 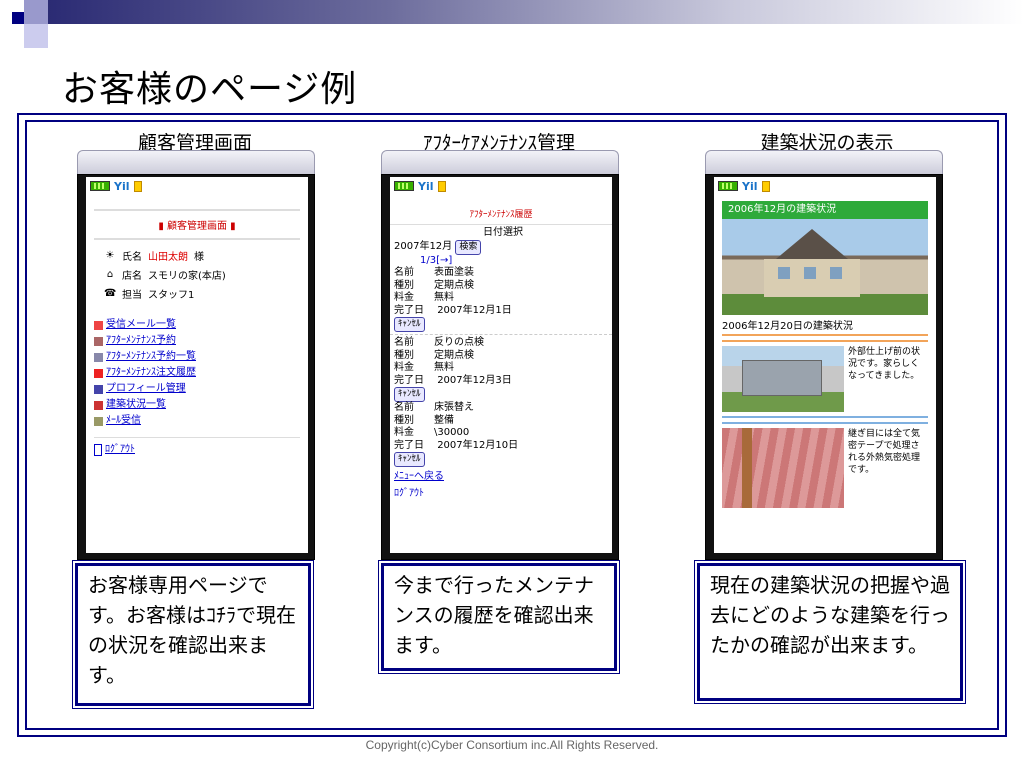 What do you see at coordinates (197, 448) in the screenshot?
I see `logout-row: ﾛｸﾞｱｳﾄ` at bounding box center [197, 448].